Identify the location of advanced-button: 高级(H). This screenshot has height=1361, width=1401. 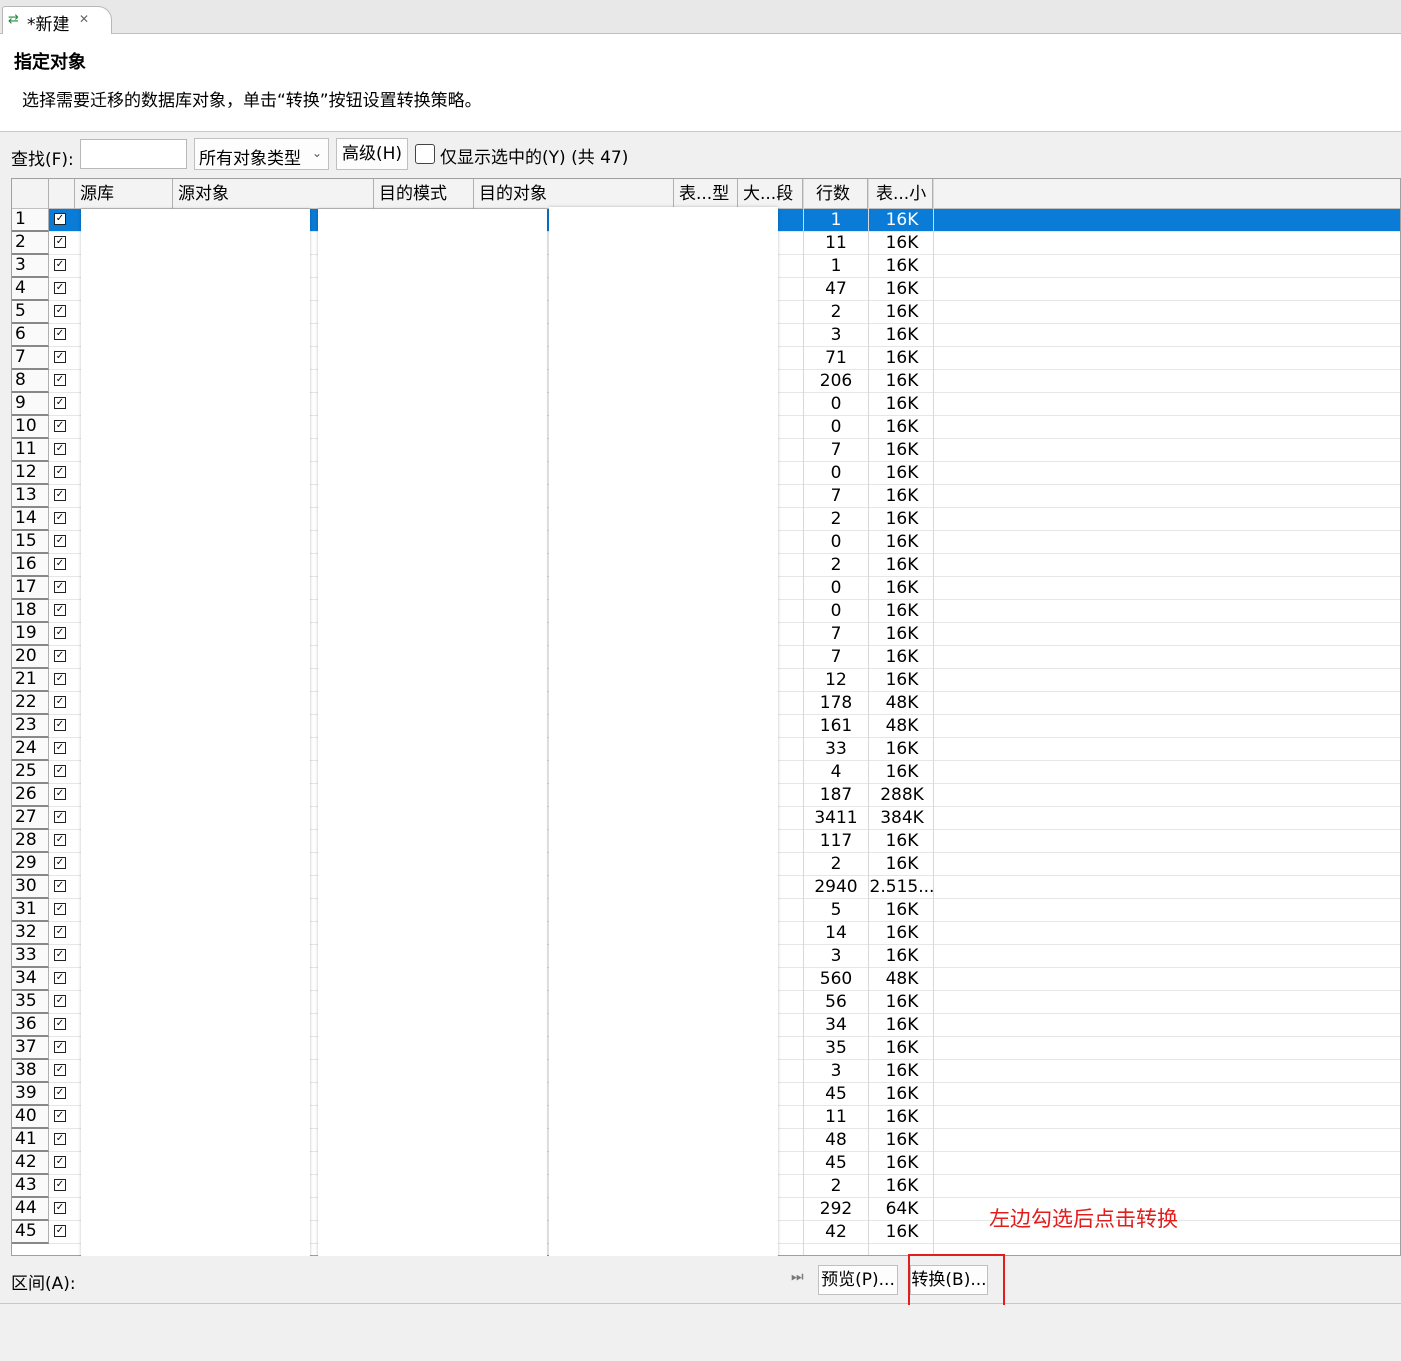
(372, 154).